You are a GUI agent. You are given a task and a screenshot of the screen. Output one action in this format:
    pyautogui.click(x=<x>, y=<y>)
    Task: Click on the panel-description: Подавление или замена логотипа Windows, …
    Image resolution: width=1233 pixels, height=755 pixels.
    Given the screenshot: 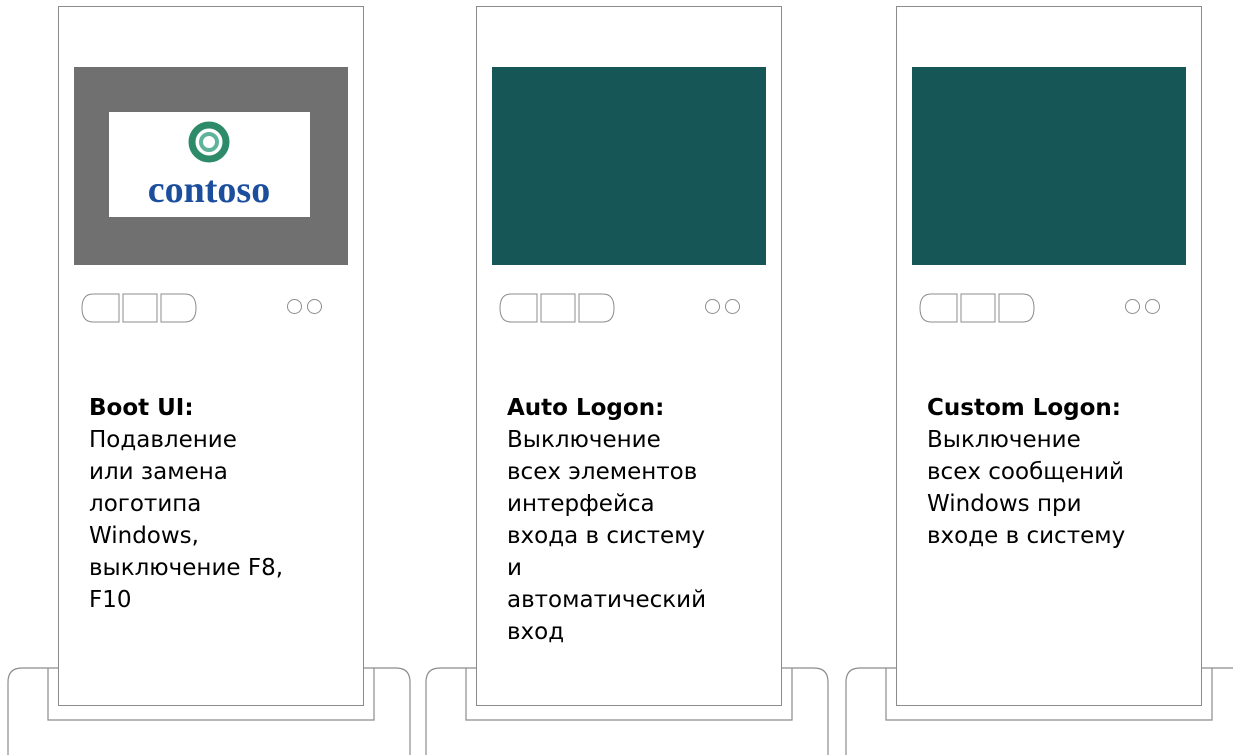 What is the action you would take?
    pyautogui.click(x=186, y=520)
    